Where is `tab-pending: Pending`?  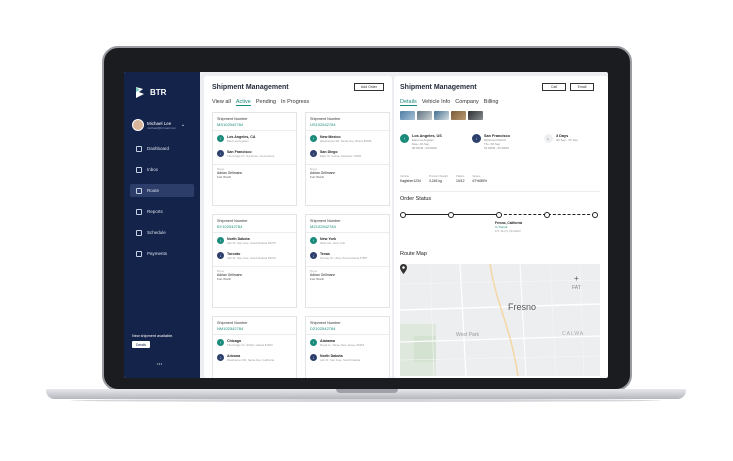
tab-pending: Pending is located at coordinates (266, 102).